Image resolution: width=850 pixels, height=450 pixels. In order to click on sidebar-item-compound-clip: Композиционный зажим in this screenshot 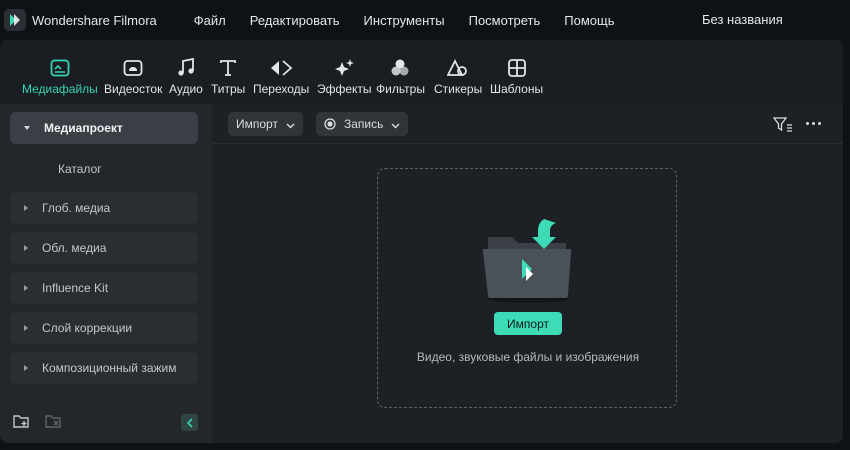, I will do `click(104, 368)`.